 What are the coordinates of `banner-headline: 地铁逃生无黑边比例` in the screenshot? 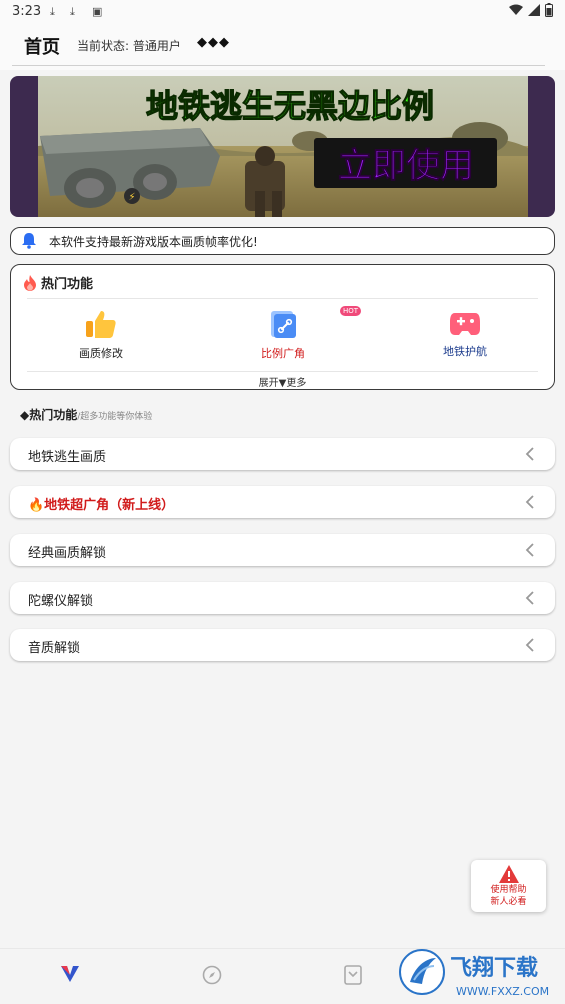 It's located at (290, 106).